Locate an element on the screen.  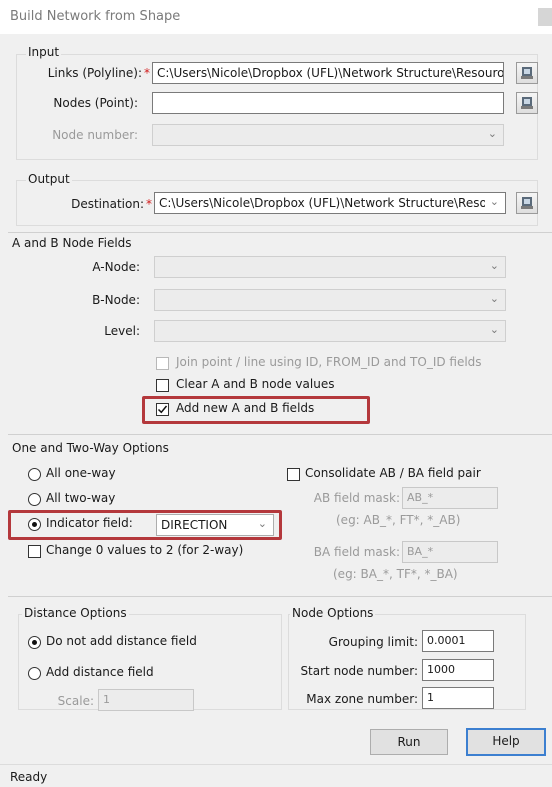
destination-label: Destination: * is located at coordinates (111, 204).